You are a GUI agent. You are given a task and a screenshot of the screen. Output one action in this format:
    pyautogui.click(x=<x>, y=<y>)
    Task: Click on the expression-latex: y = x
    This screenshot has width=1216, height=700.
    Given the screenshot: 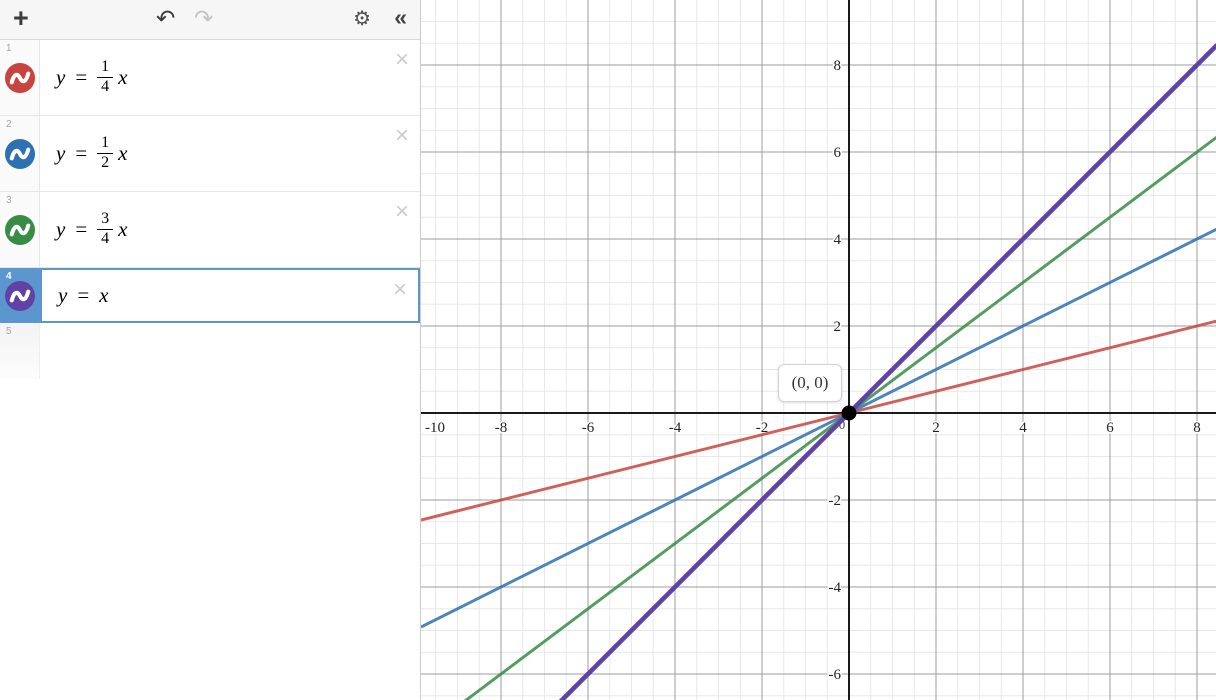 What is the action you would take?
    pyautogui.click(x=83, y=295)
    